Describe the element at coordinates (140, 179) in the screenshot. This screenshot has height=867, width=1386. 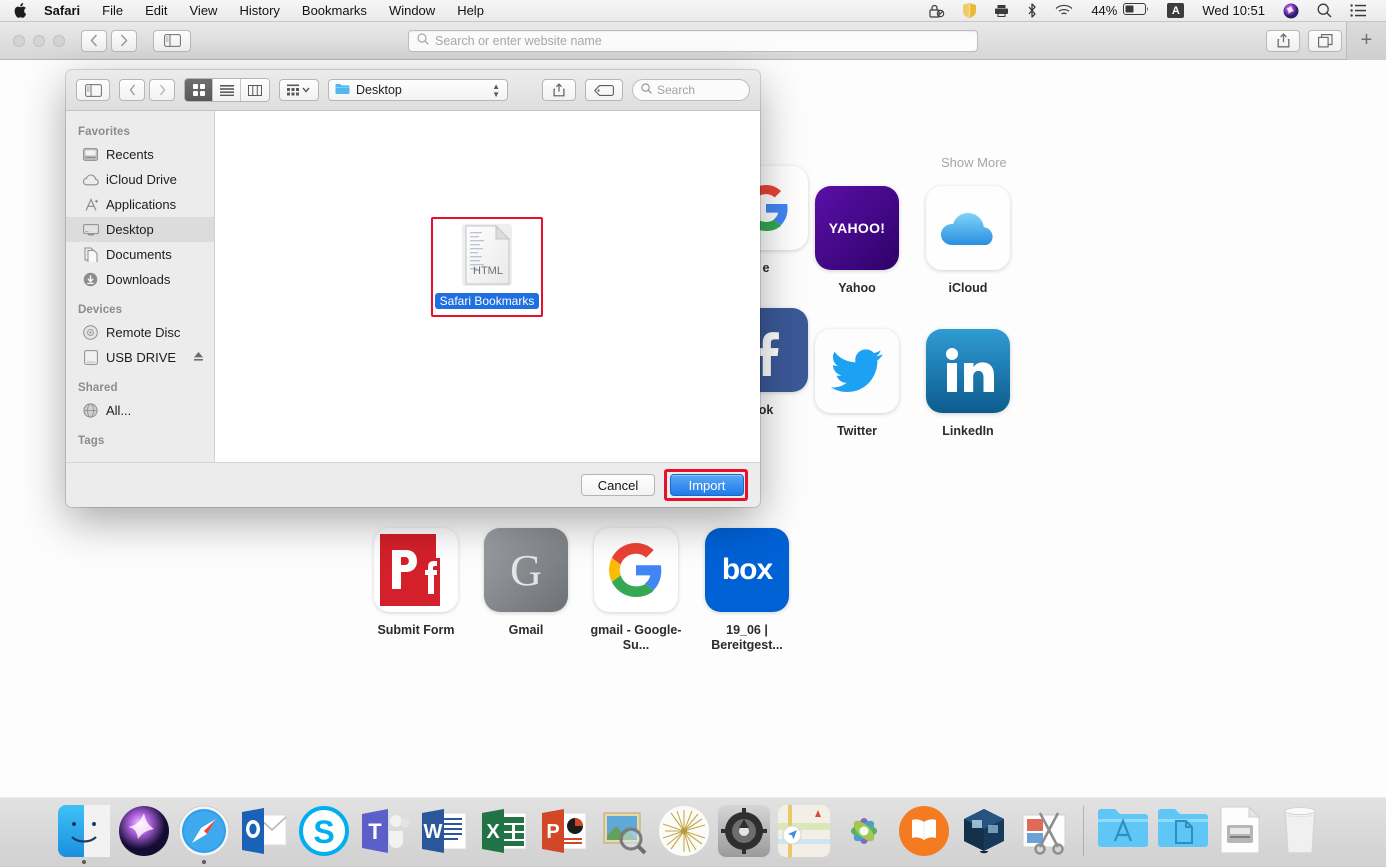
I see `sidebar-item-icloud-drive: iCloud Drive` at that location.